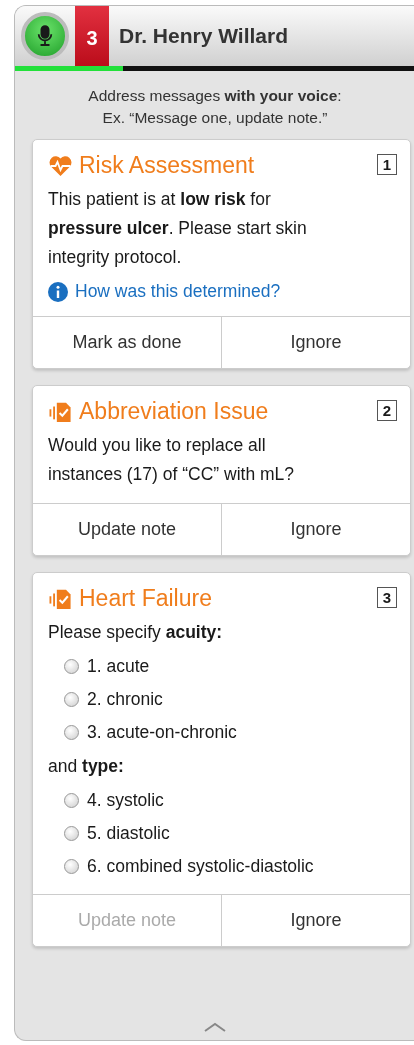 The height and width of the screenshot is (1045, 414). I want to click on message-text: and type:, so click(86, 766).